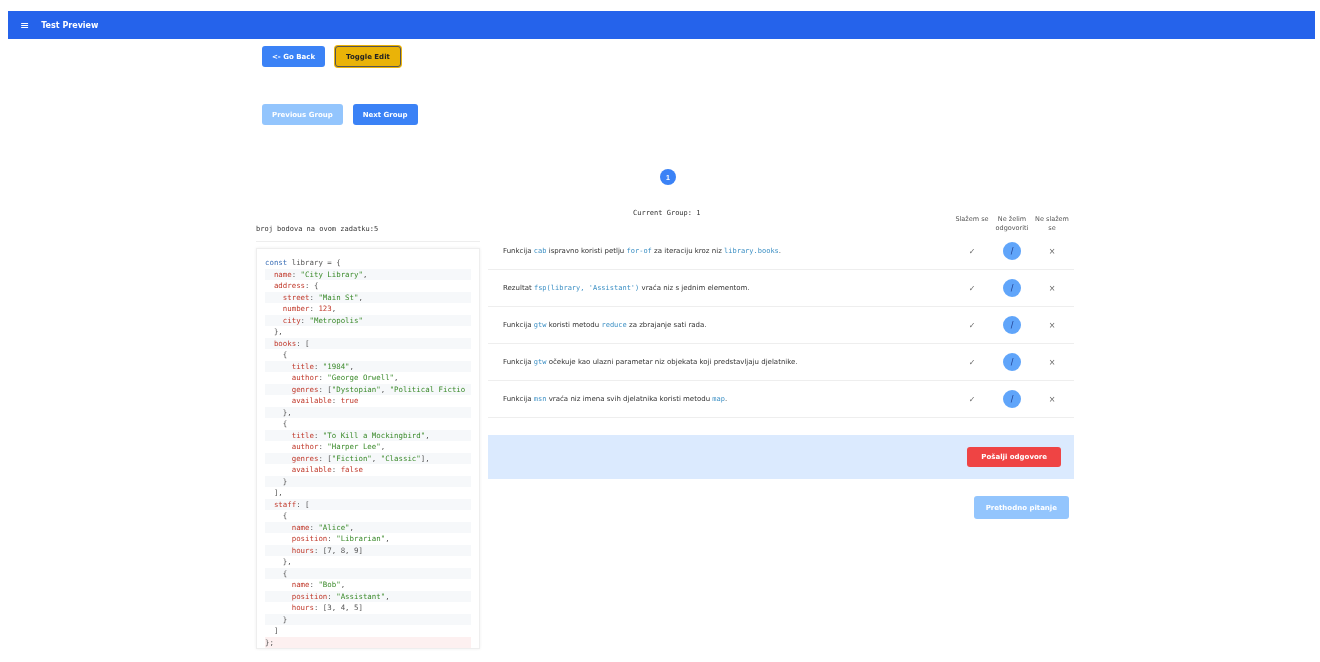 Image resolution: width=1320 pixels, height=662 pixels. What do you see at coordinates (70, 25) in the screenshot?
I see `app-title: Test Preview` at bounding box center [70, 25].